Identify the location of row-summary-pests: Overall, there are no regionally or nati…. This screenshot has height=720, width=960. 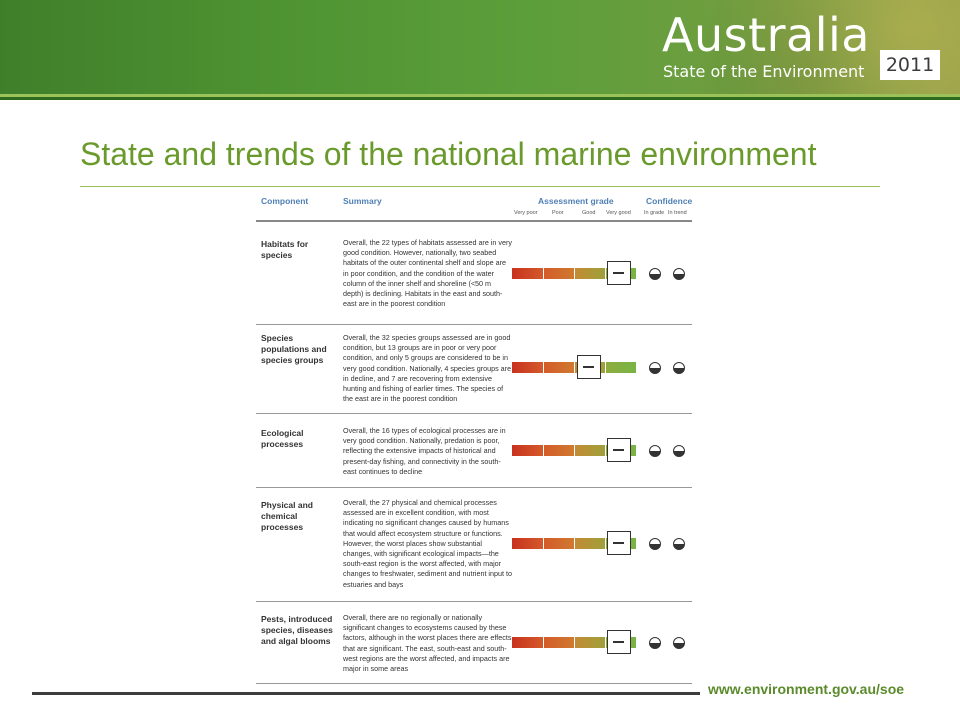
(427, 643).